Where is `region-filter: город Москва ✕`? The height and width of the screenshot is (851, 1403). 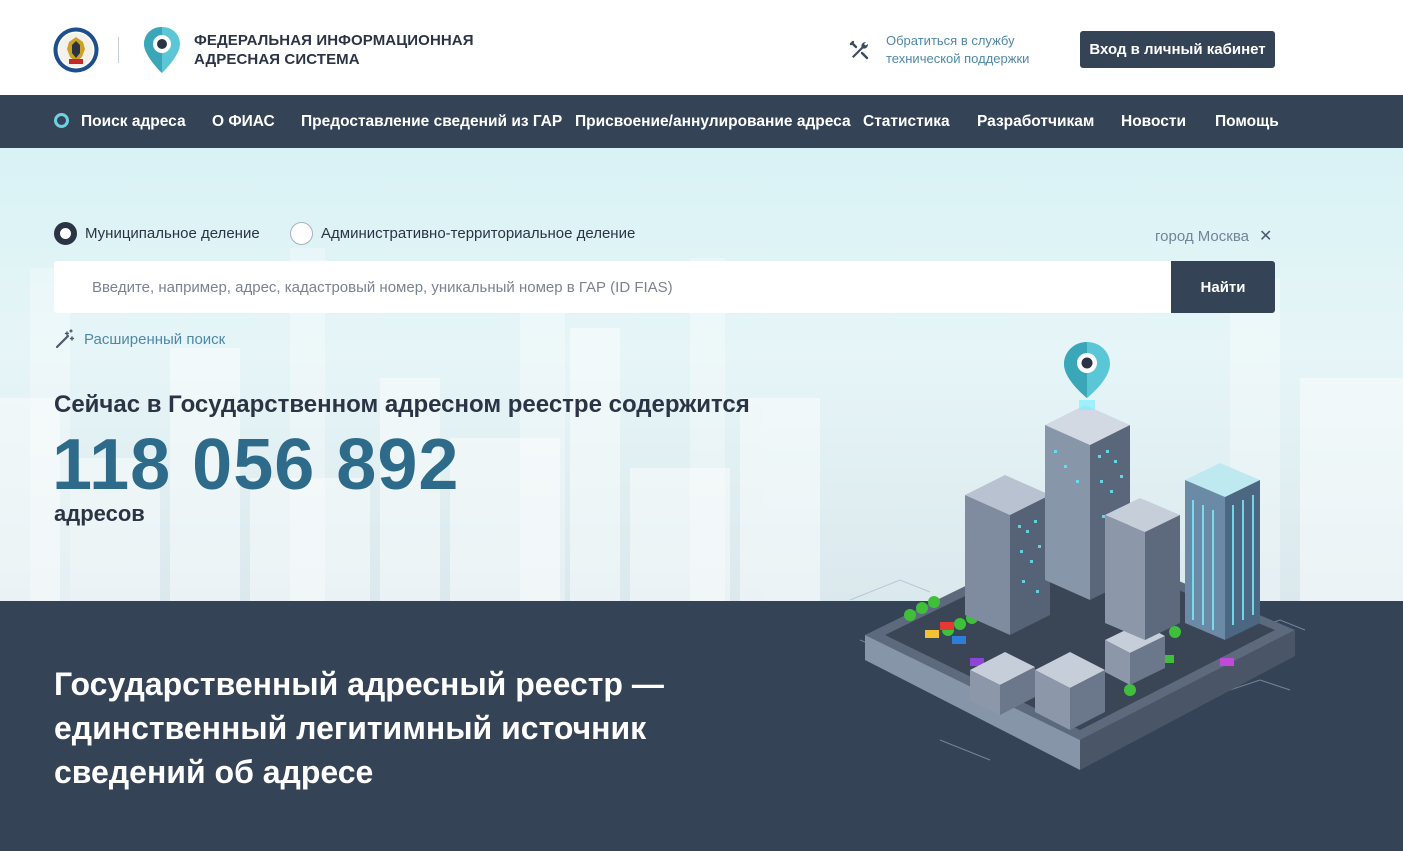
region-filter: город Москва ✕ is located at coordinates (1213, 236).